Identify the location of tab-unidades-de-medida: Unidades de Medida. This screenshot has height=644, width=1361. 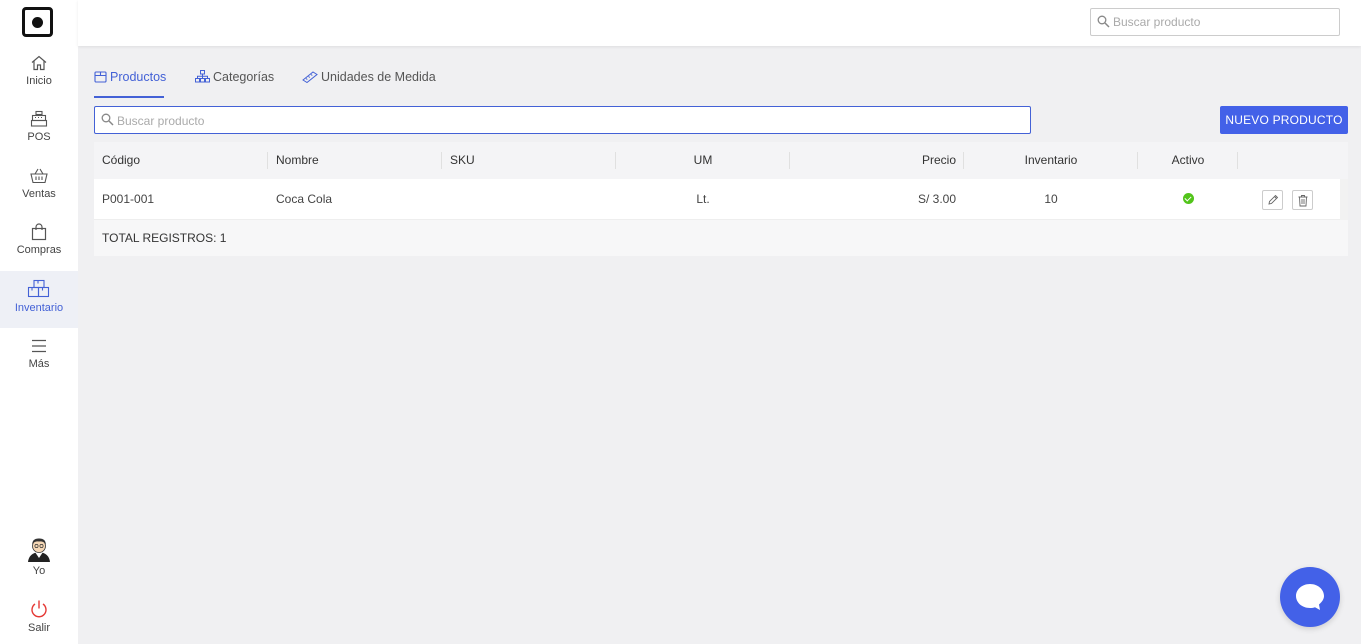
(369, 84).